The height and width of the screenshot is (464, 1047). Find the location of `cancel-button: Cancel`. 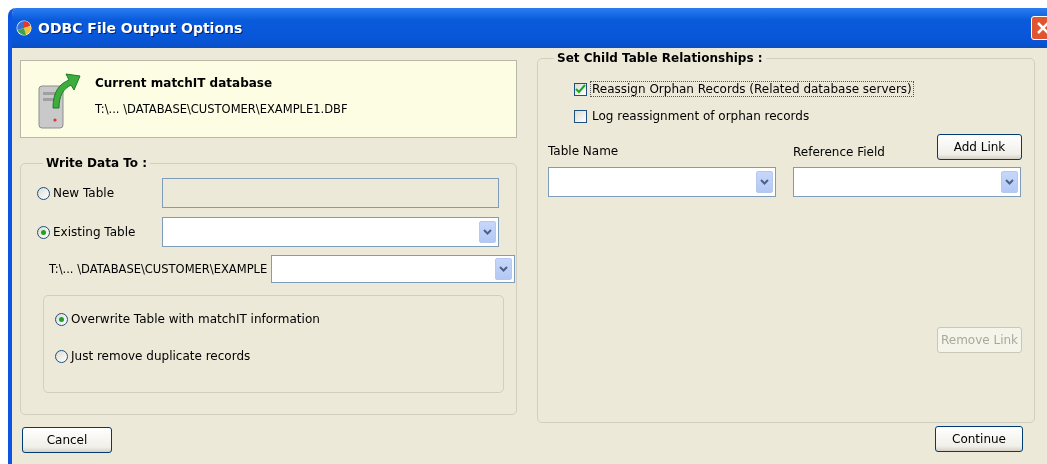

cancel-button: Cancel is located at coordinates (67, 440).